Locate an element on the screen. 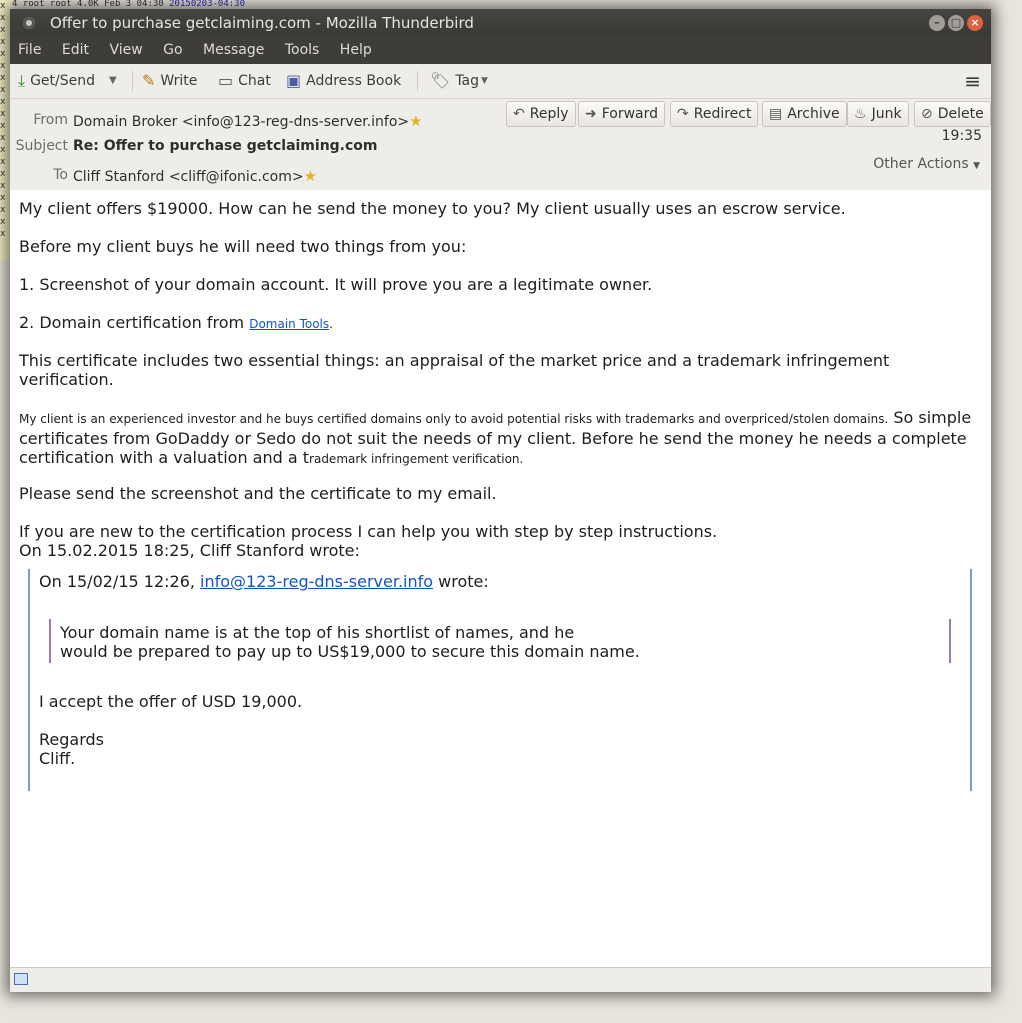 This screenshot has height=1023, width=1022. getsend-button: ⤓ Get/Send ▼ is located at coordinates (67, 81).